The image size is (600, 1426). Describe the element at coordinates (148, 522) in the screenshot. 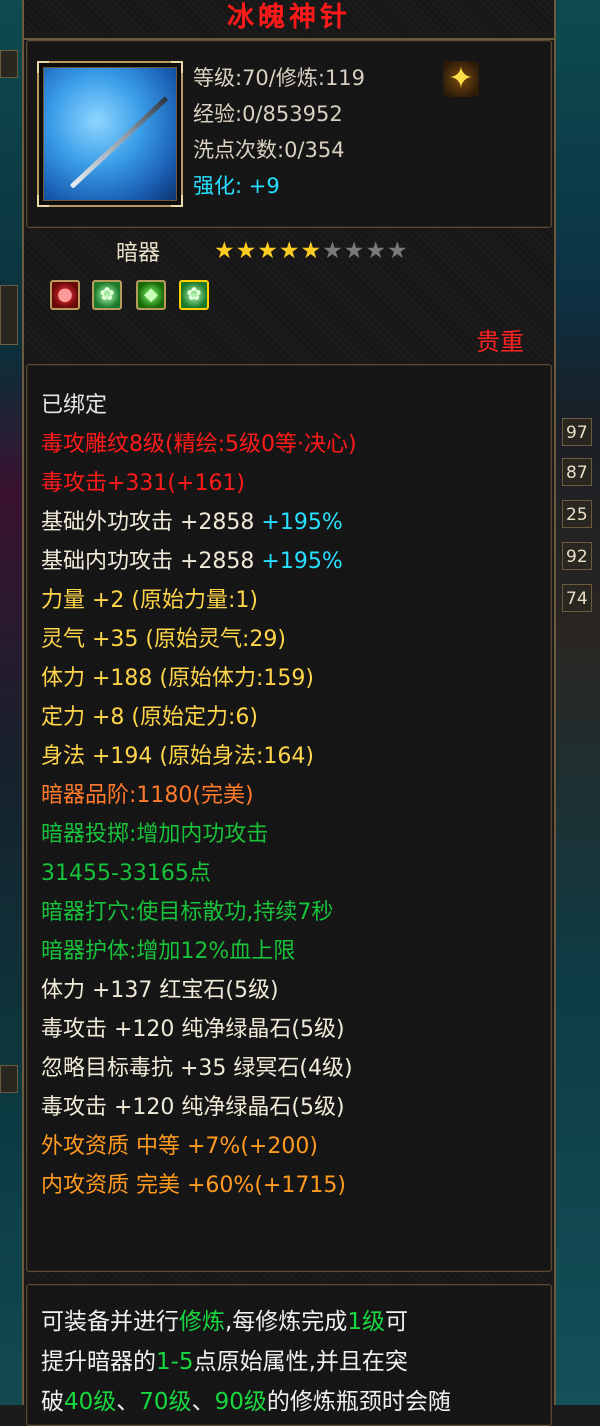

I see `external-attack-label: 基础外功攻击 +2858` at that location.